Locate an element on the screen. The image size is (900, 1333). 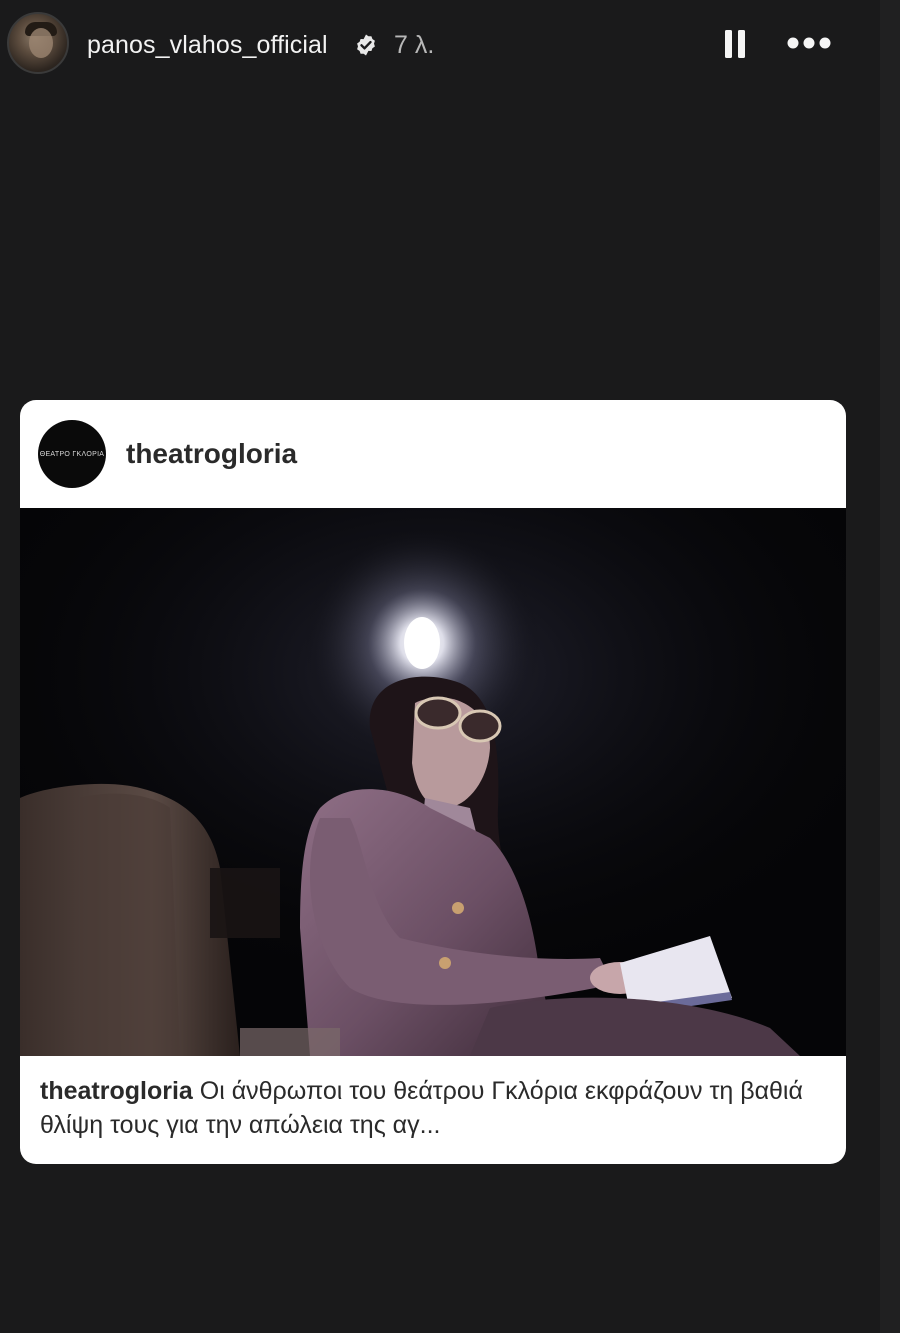
avatar-face is located at coordinates (41, 43).